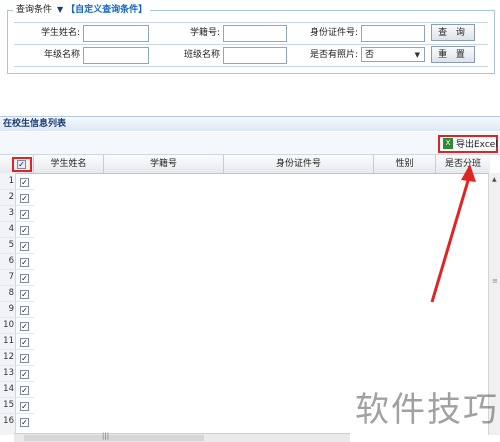 The height and width of the screenshot is (442, 500). Describe the element at coordinates (333, 55) in the screenshot. I see `photo-label: 是否有照片:` at that location.